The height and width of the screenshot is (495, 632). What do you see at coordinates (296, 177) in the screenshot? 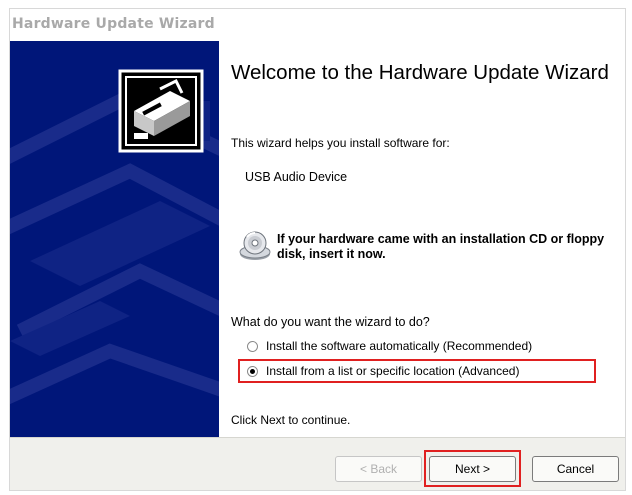
I see `device-name: USB Audio Device` at bounding box center [296, 177].